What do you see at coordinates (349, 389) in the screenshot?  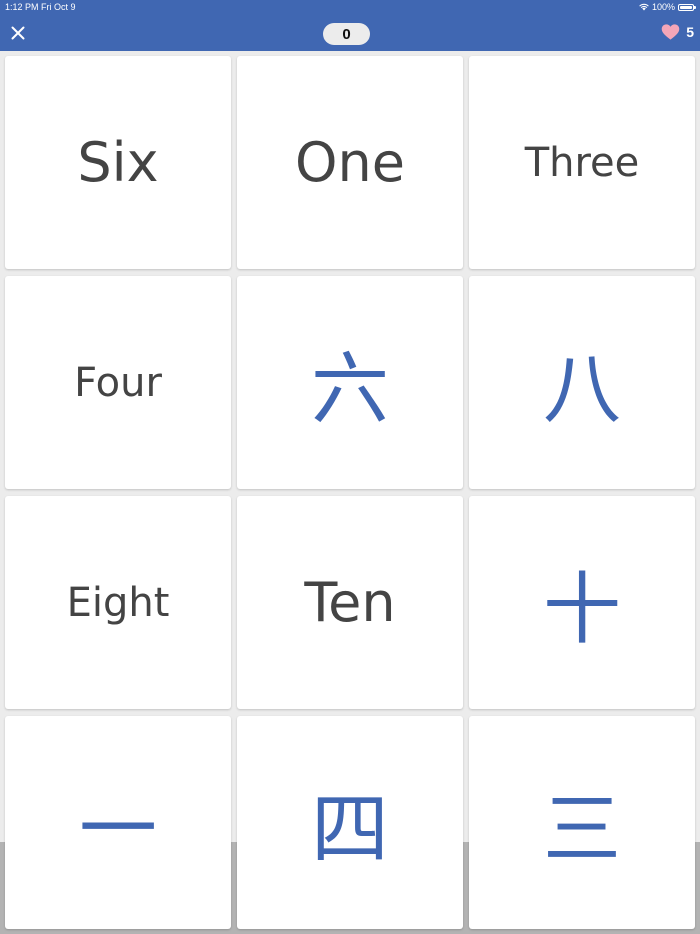 I see `card-label: 六` at bounding box center [349, 389].